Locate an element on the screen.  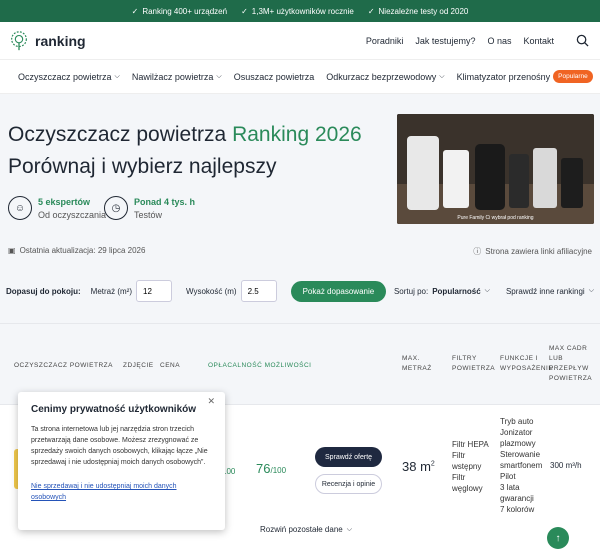
tests-stat: ◷ Ponad 4 tys. h Testów is located at coordinates (149, 208).